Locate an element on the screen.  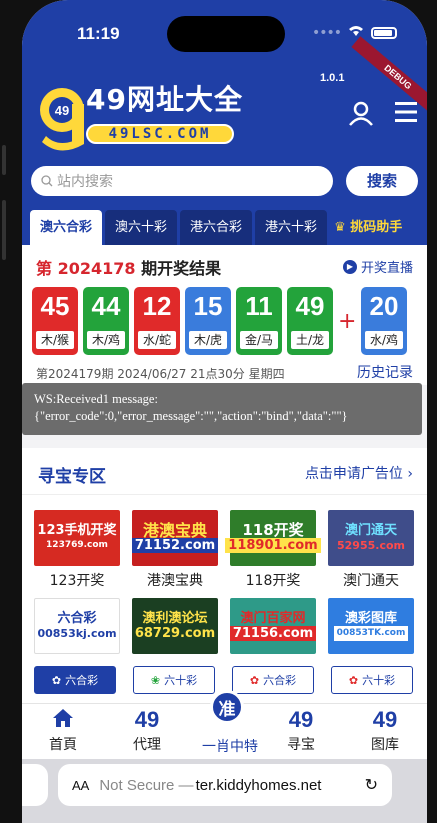
site-banner: 澳彩图库 00853TK.com is located at coordinates (371, 626).